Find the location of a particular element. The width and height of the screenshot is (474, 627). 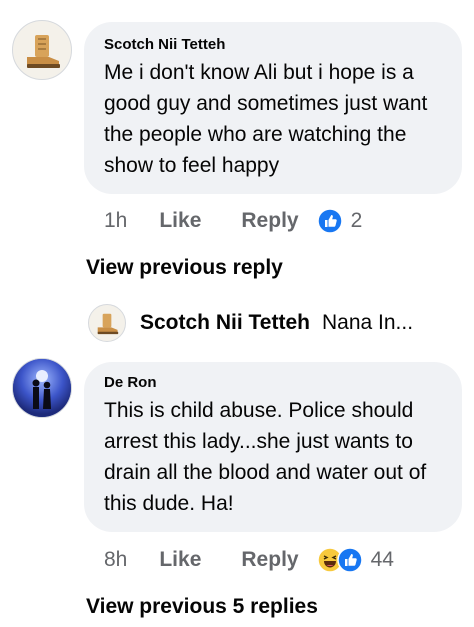

reaction-summary: 44 is located at coordinates (355, 560).